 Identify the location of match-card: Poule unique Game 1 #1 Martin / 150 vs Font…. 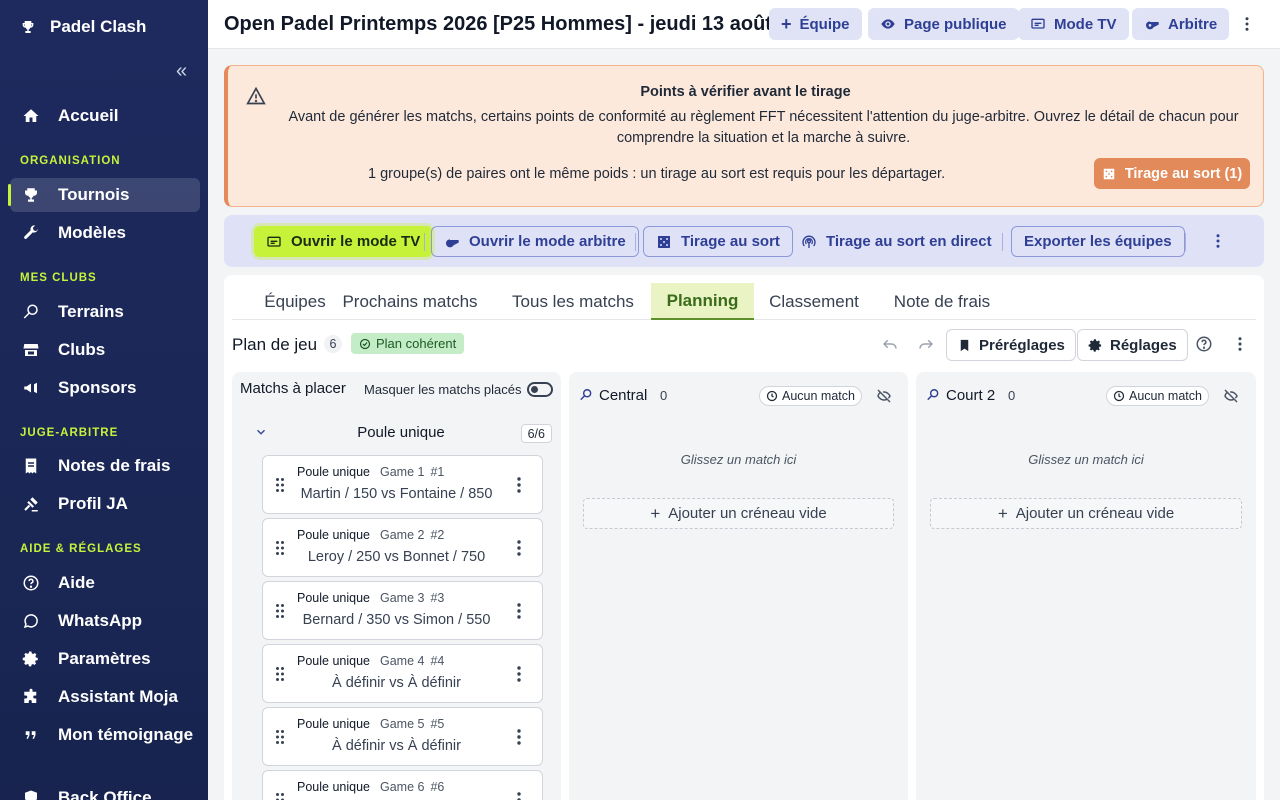
(402, 484).